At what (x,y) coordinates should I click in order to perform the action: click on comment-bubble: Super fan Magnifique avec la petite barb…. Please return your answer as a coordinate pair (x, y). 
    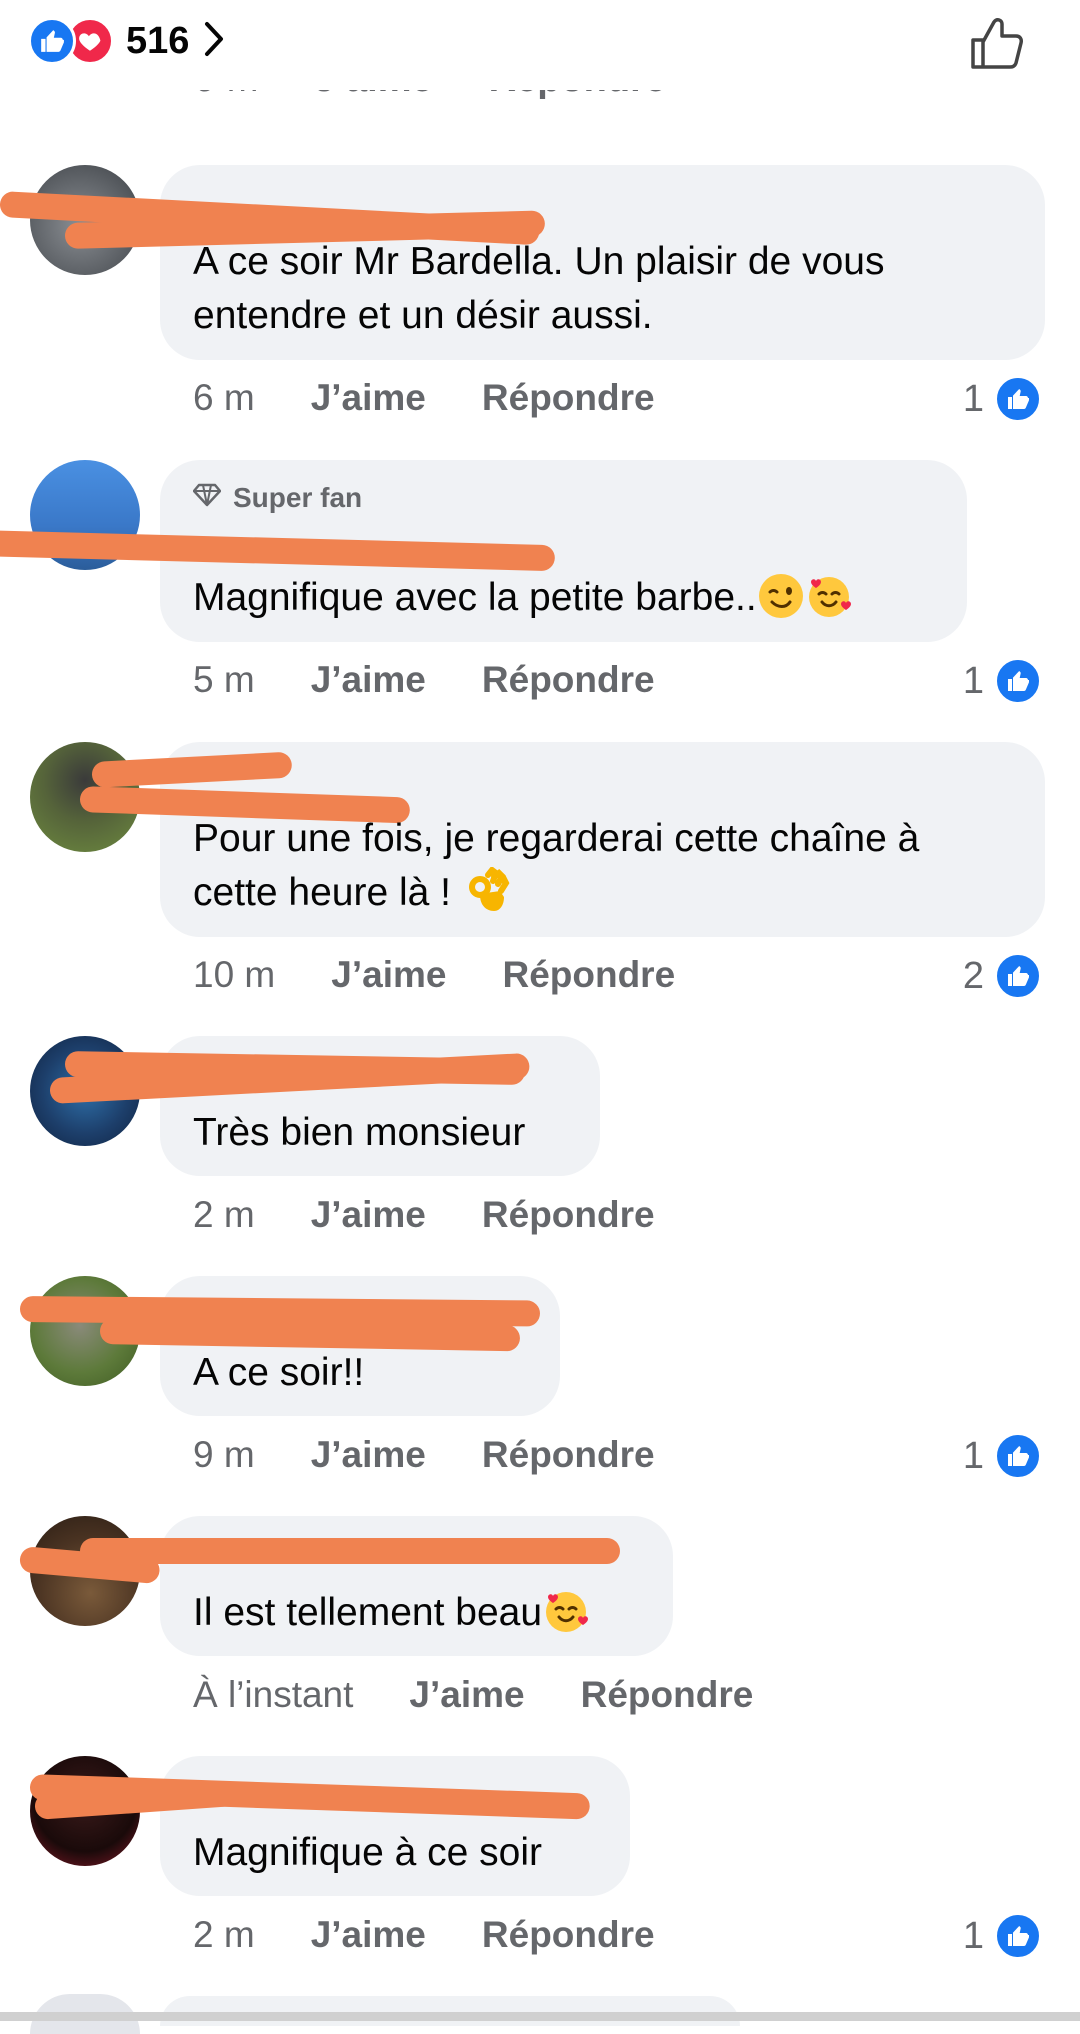
    Looking at the image, I should click on (483, 551).